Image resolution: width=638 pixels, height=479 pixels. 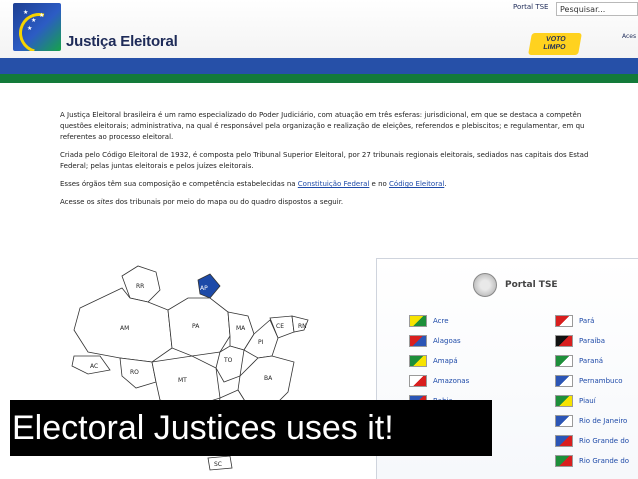 I want to click on map-label-ac: AC, so click(x=94, y=366).